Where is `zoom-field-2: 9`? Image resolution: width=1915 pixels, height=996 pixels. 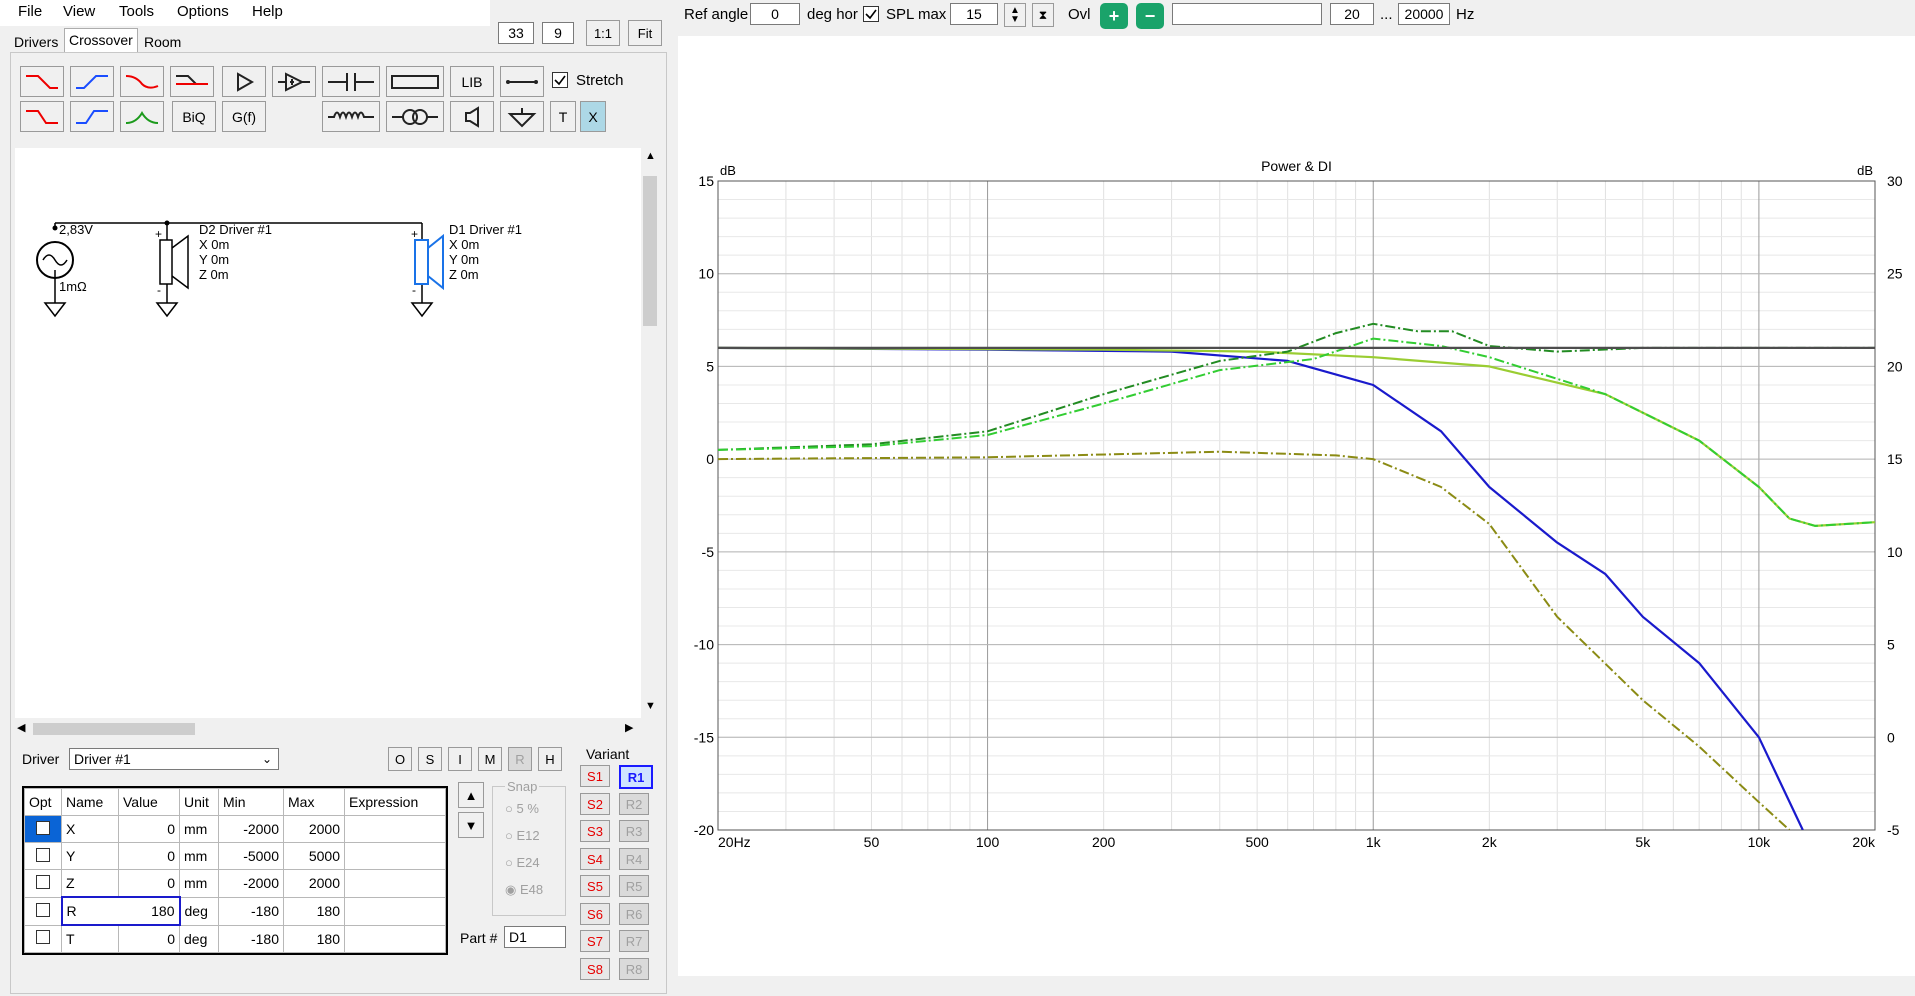
zoom-field-2: 9 is located at coordinates (558, 33).